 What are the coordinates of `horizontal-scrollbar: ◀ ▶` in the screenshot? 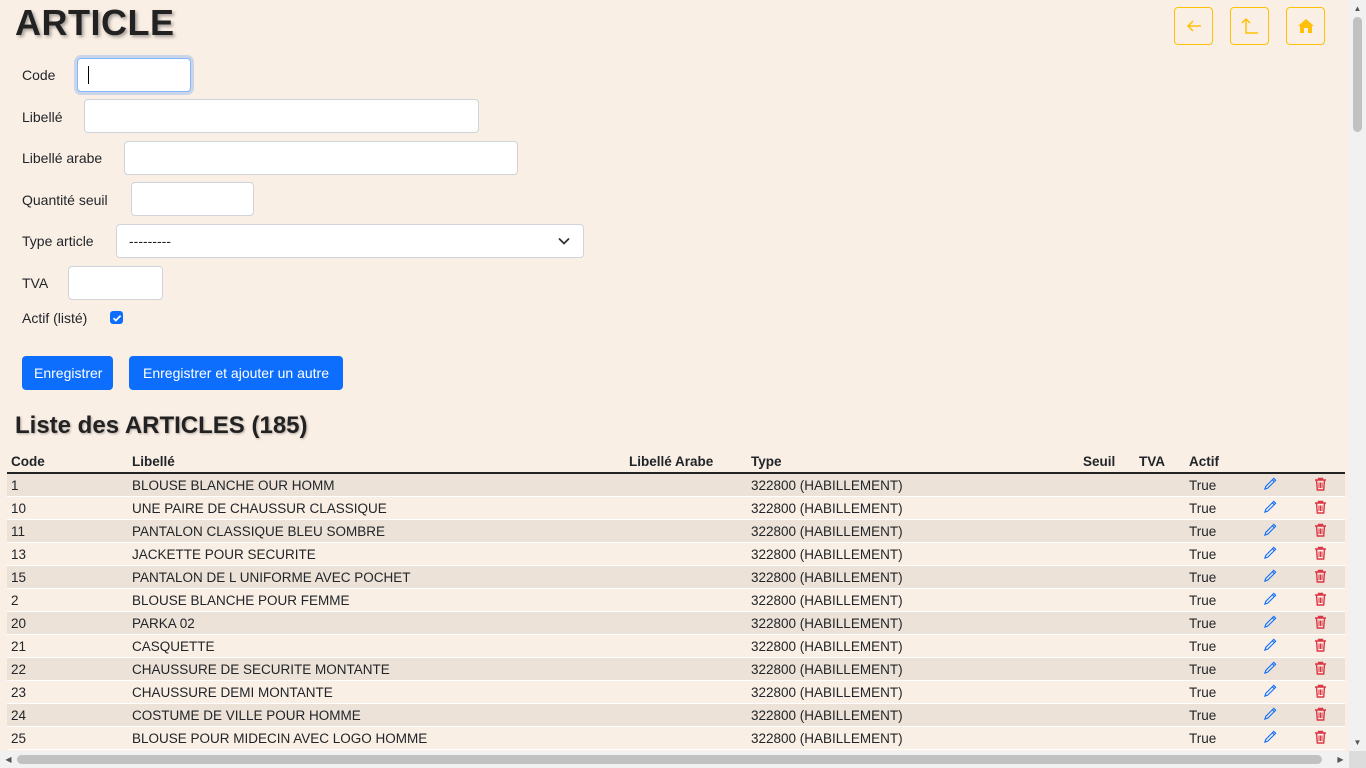 It's located at (674, 759).